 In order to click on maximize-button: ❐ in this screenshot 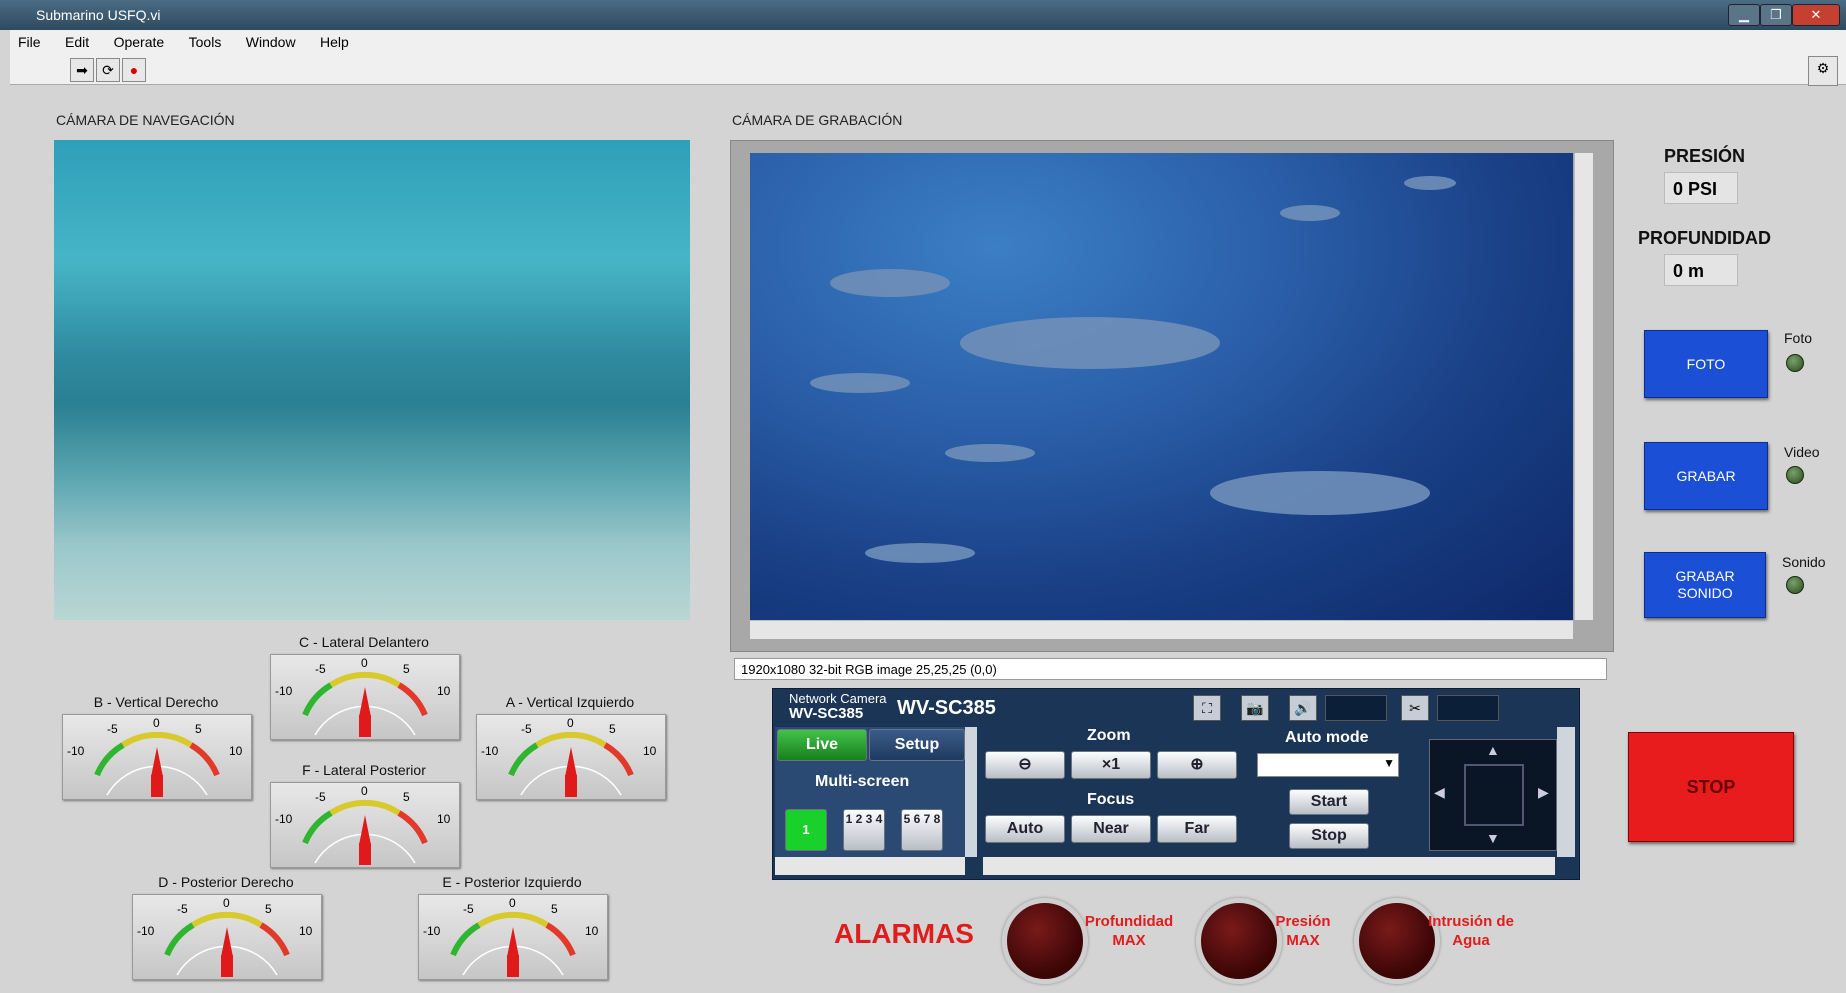, I will do `click(1776, 15)`.